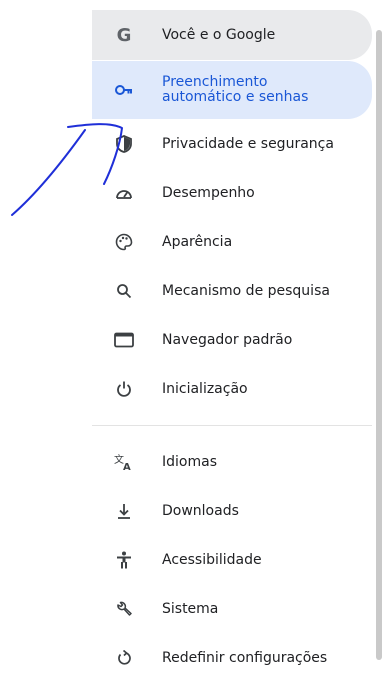  What do you see at coordinates (124, 609) in the screenshot?
I see `wrench-icon` at bounding box center [124, 609].